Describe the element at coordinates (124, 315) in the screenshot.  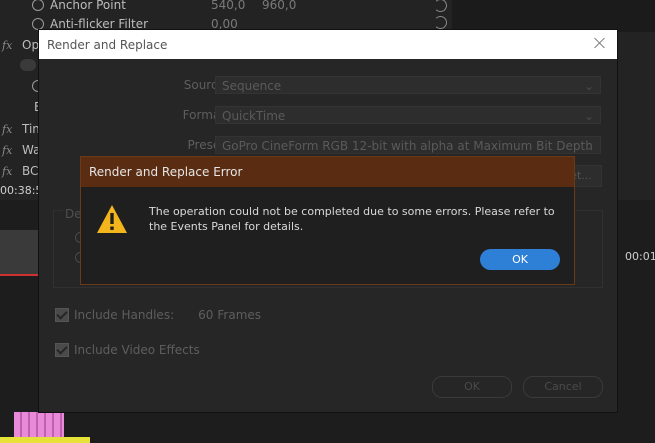
I see `include-handles-label: Include Handles:` at that location.